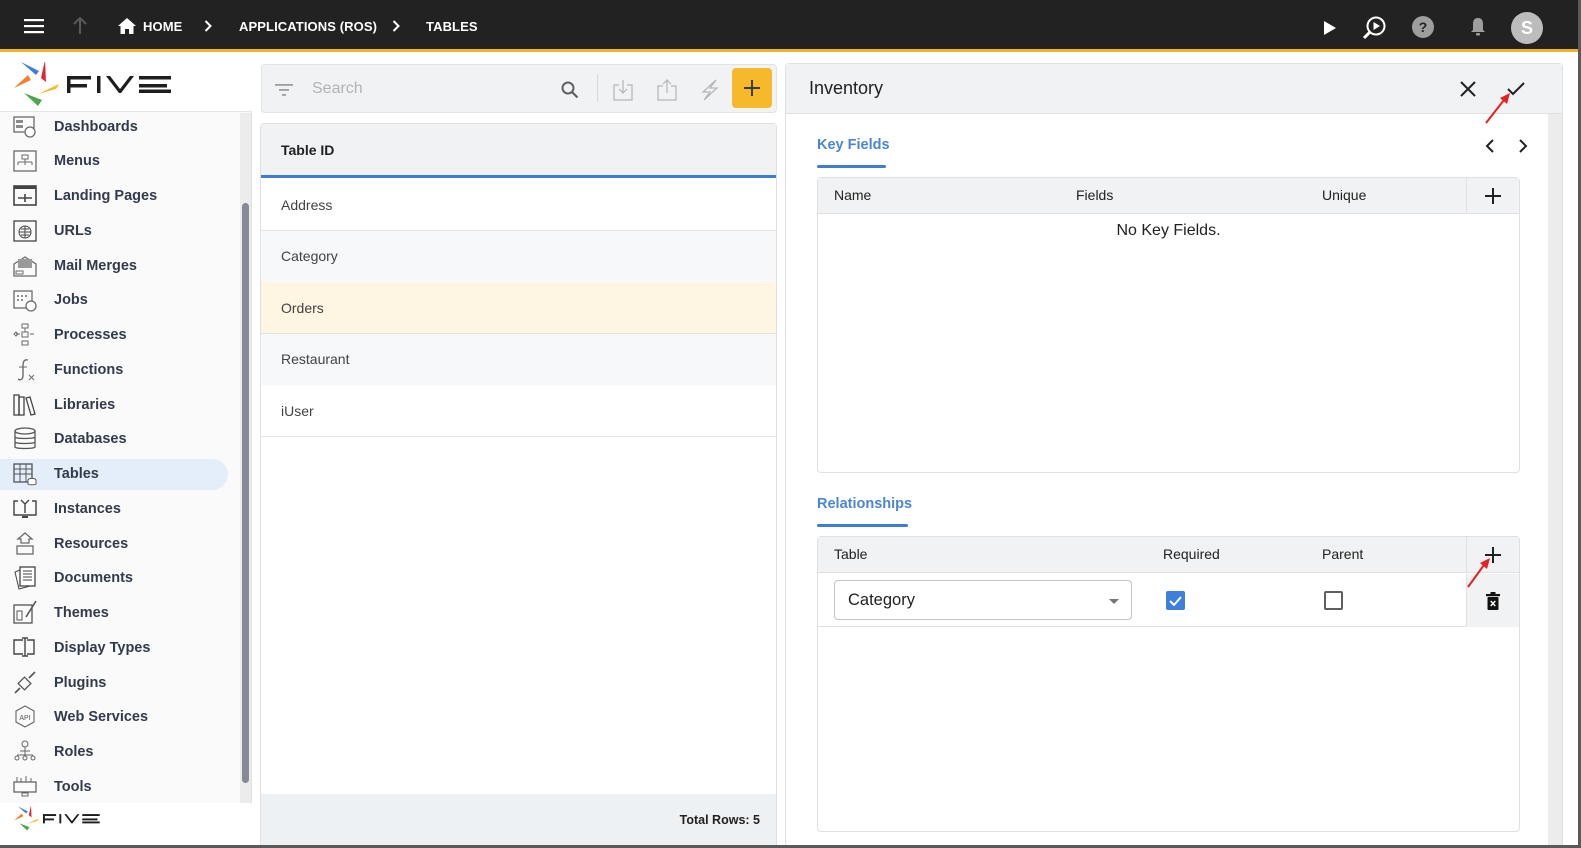 The height and width of the screenshot is (848, 1581). Describe the element at coordinates (1555, 479) in the screenshot. I see `detail-scrollbar-track` at that location.